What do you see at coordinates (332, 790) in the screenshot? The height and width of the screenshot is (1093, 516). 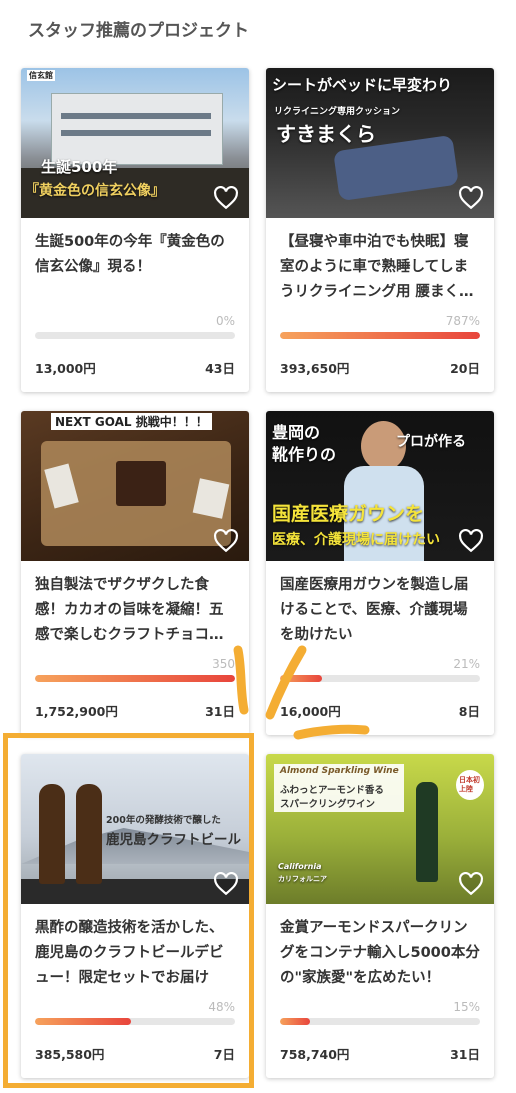 I see `image-caption: ふわっとアーモンド香る` at bounding box center [332, 790].